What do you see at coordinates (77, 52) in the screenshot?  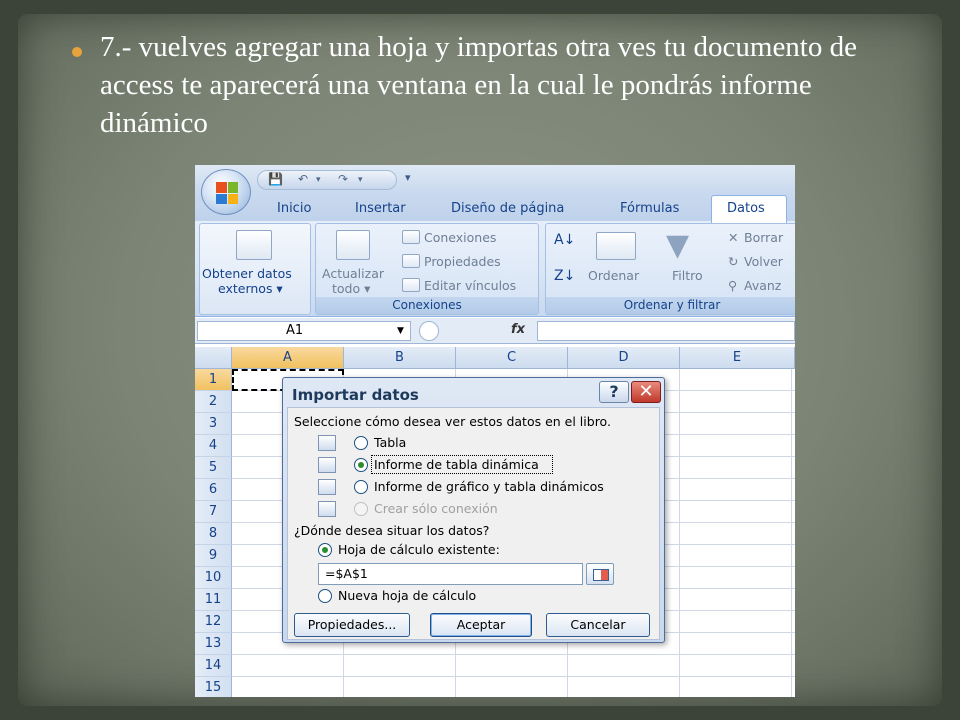 I see `bullet-icon` at bounding box center [77, 52].